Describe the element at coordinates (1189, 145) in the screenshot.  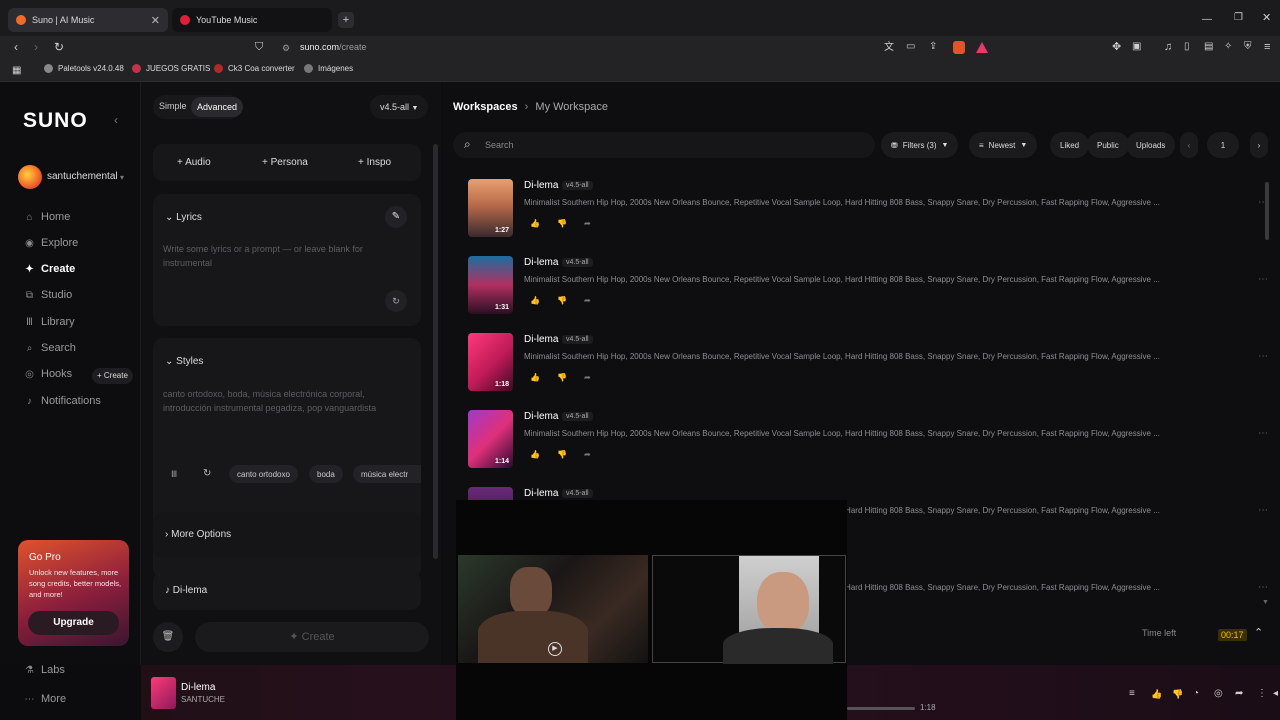
I see `prev-page-icon: ‹` at that location.